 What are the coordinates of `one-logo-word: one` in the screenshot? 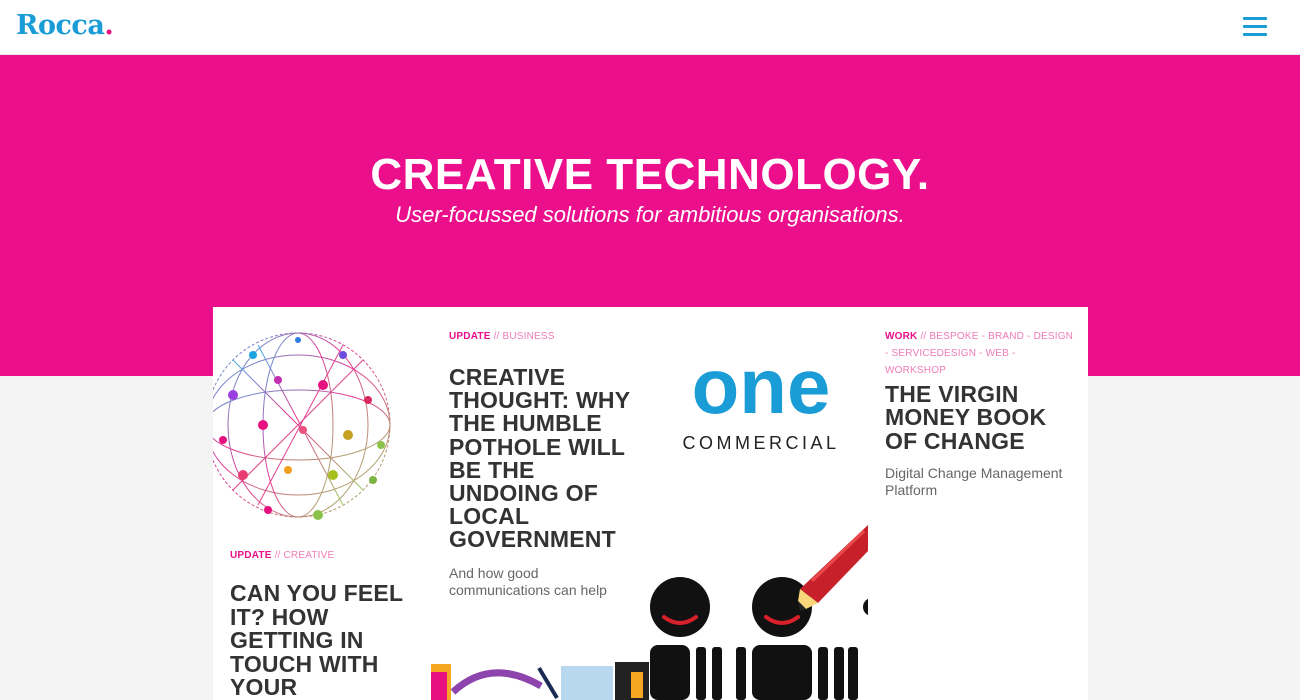 It's located at (761, 392).